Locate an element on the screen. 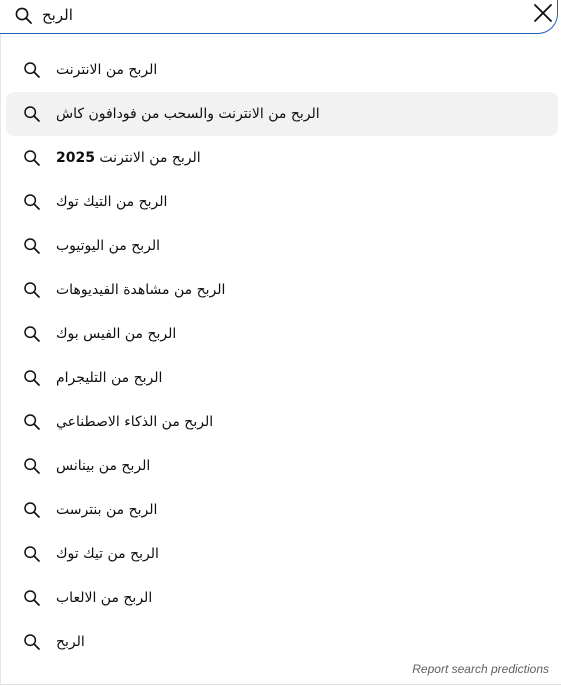 The height and width of the screenshot is (687, 561). panel-left-border is located at coordinates (0, 359).